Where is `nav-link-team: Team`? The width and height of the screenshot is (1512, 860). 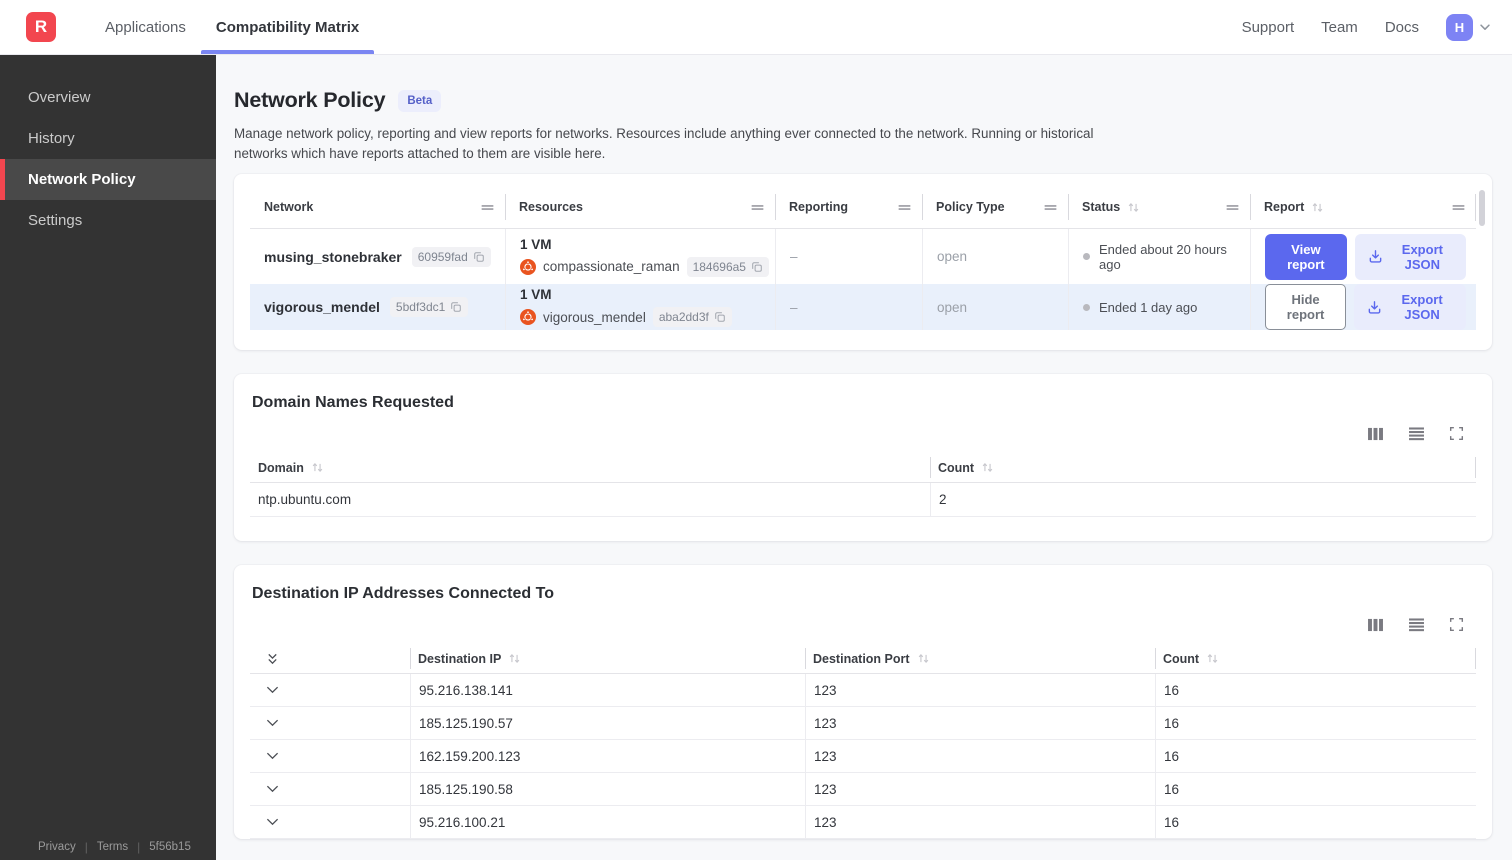
nav-link-team: Team is located at coordinates (1339, 27).